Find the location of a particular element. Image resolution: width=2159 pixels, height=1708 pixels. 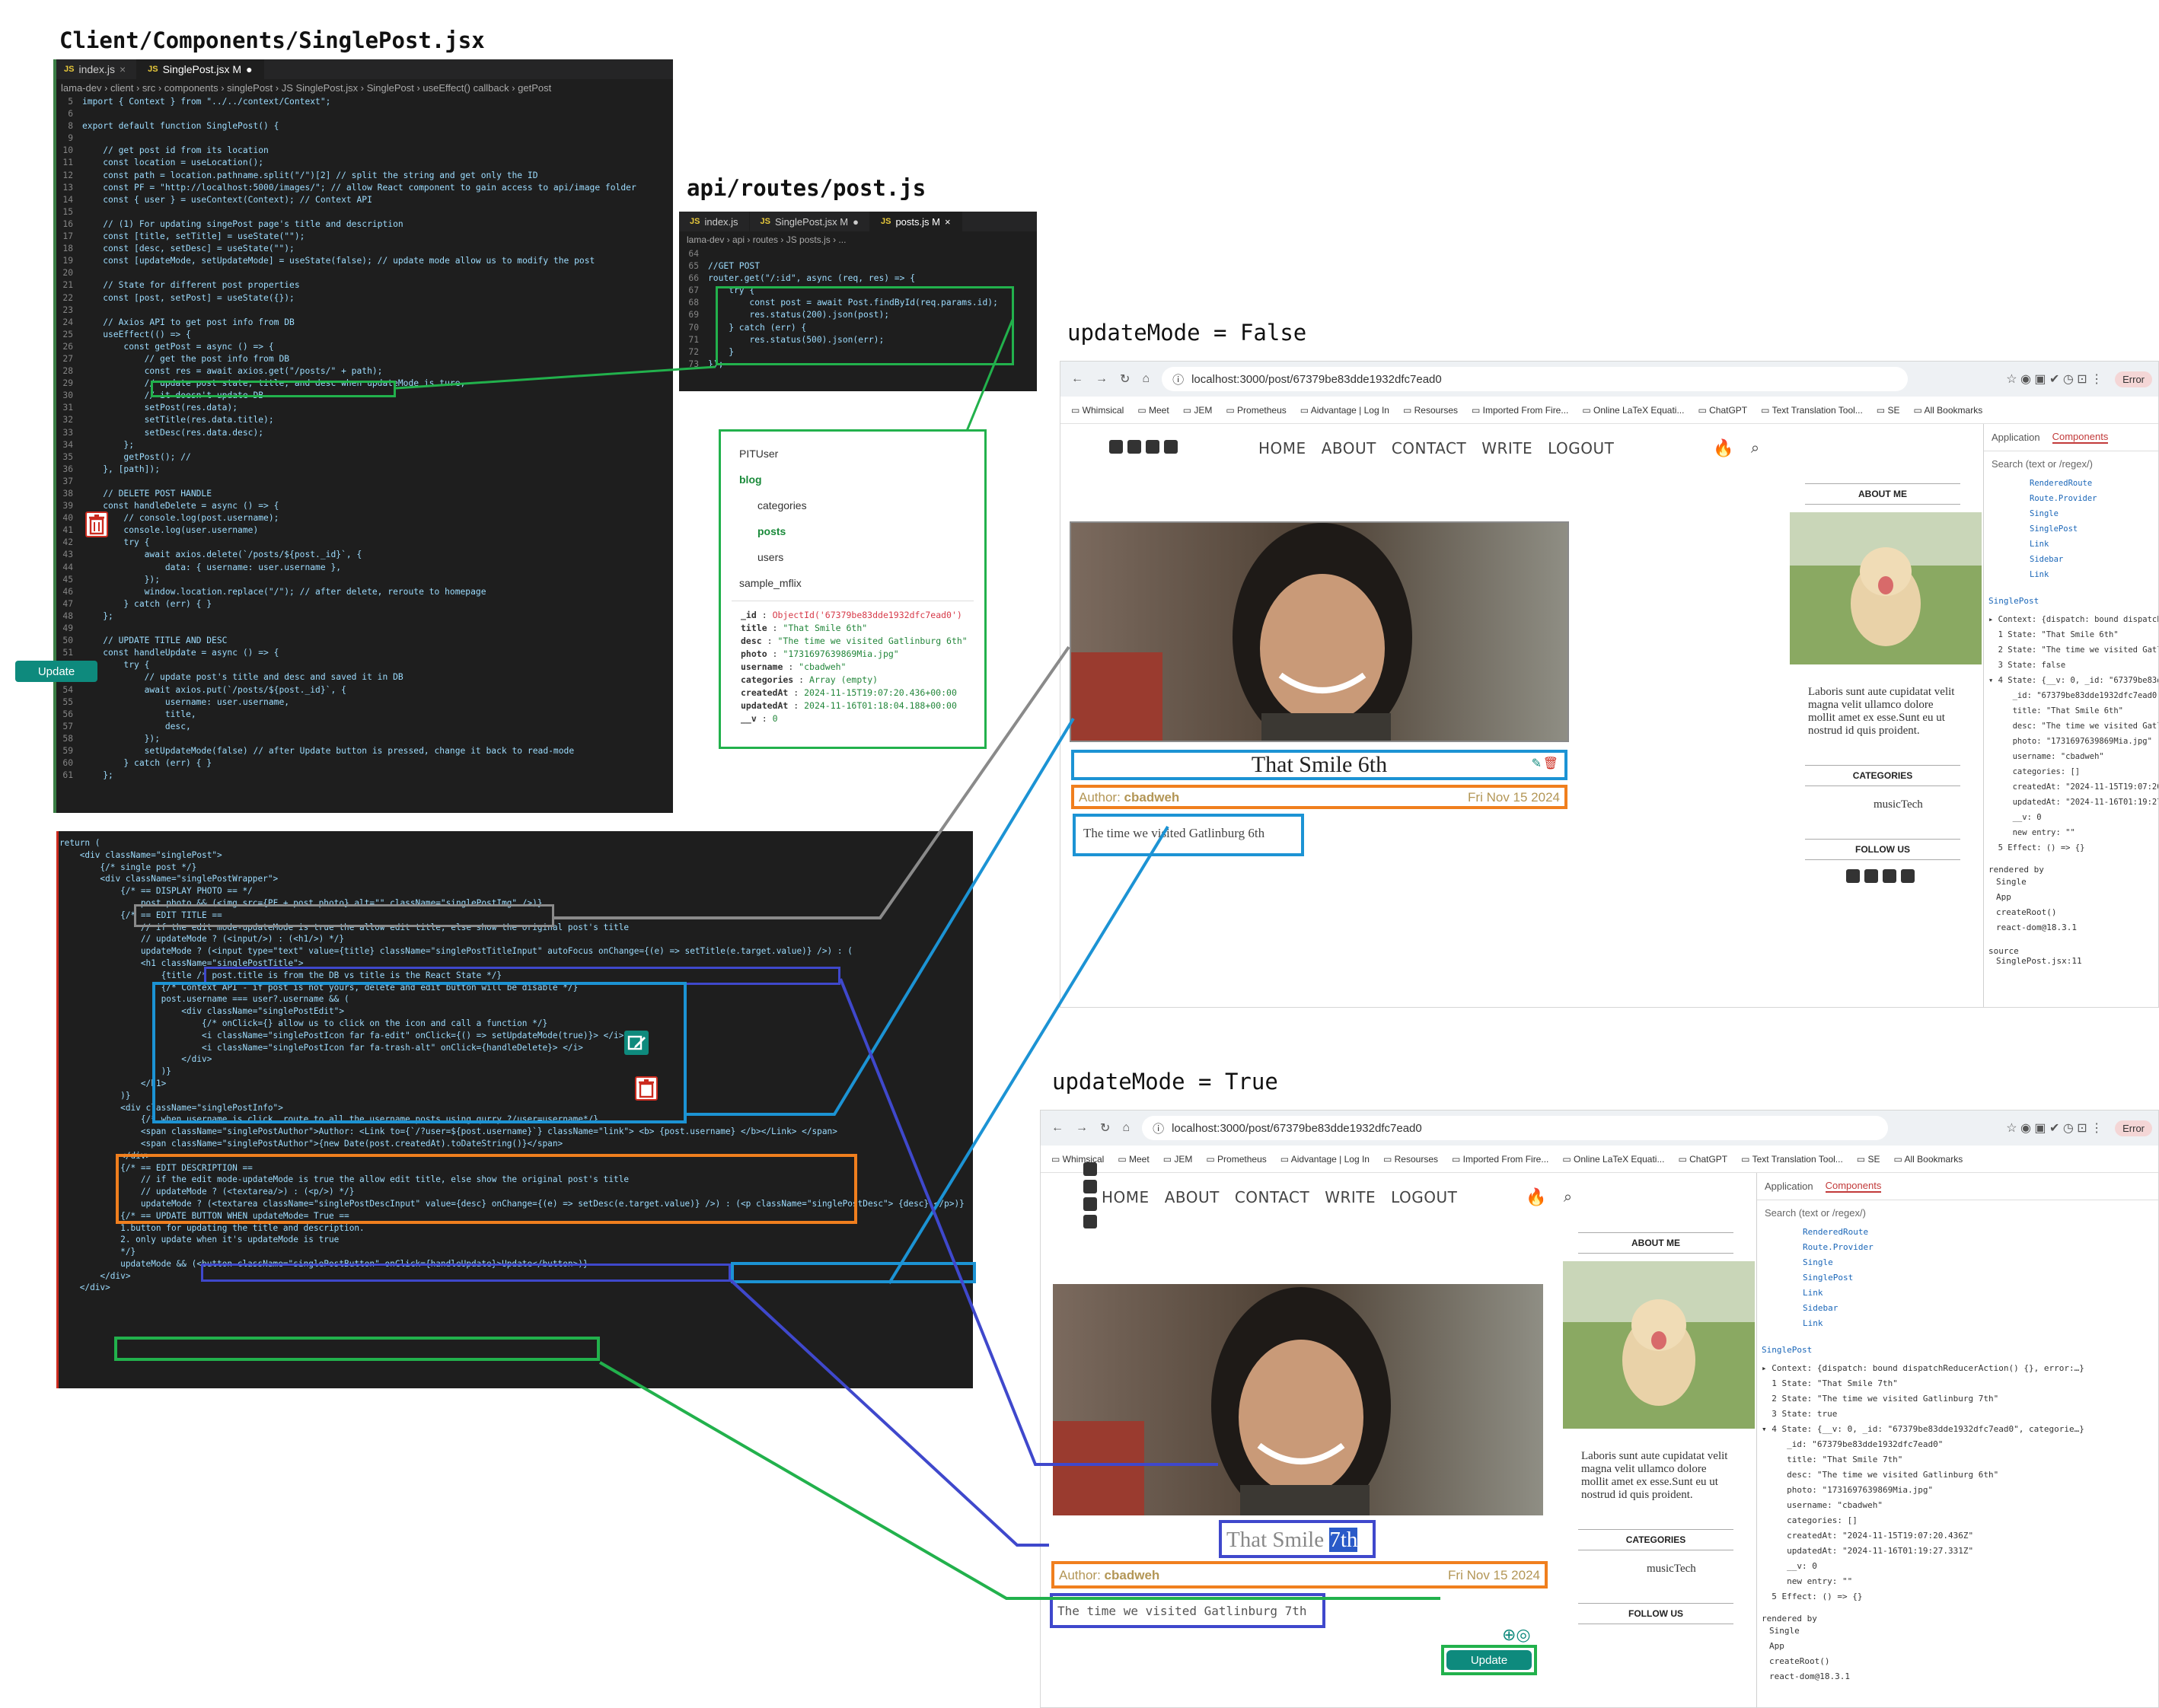

edit-icon: ✎ is located at coordinates (1537, 763).